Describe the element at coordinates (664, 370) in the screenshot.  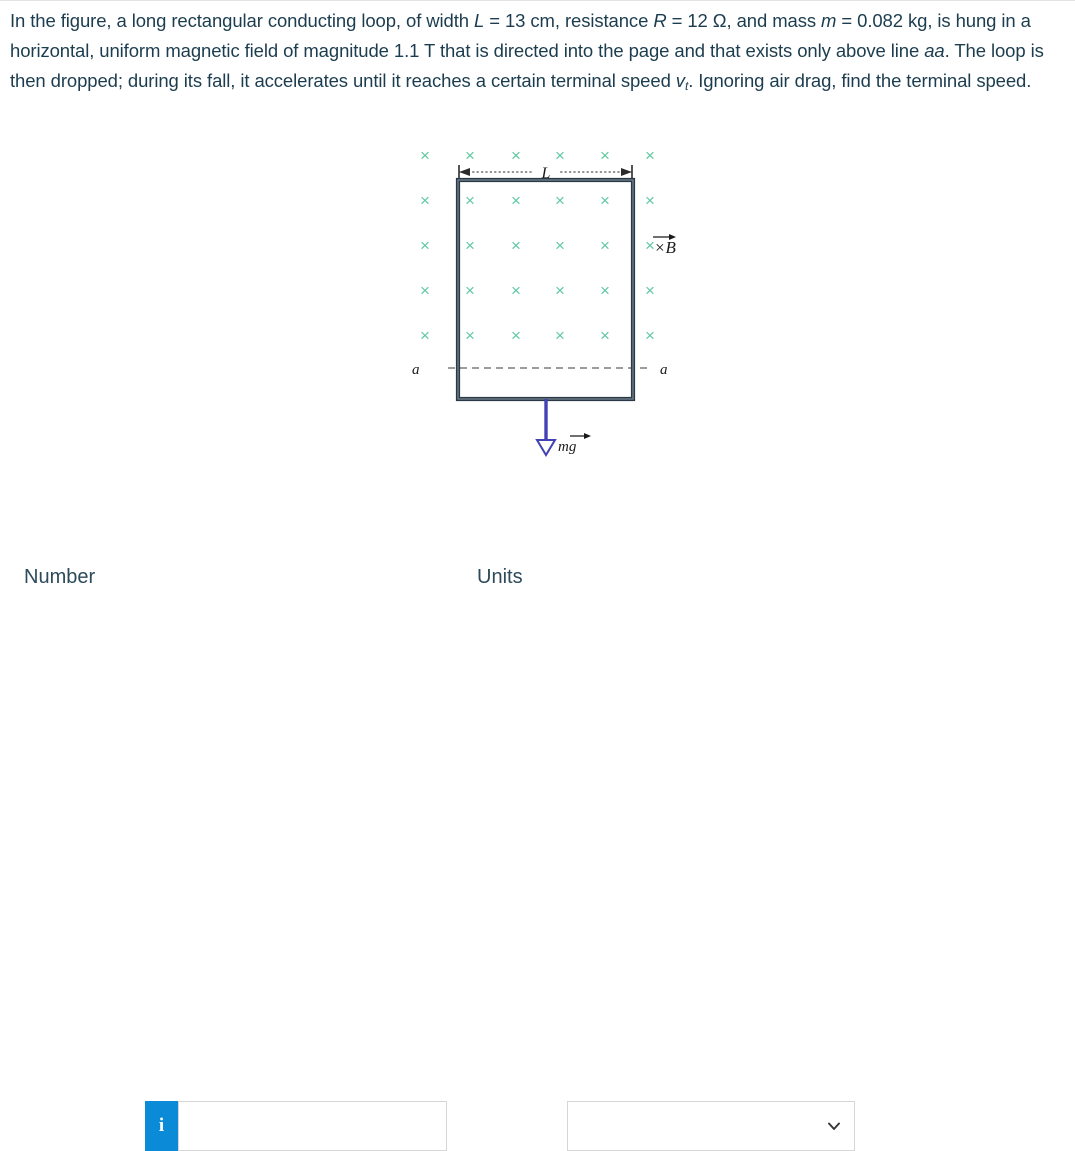
I see `line-aa-label-right: a` at that location.